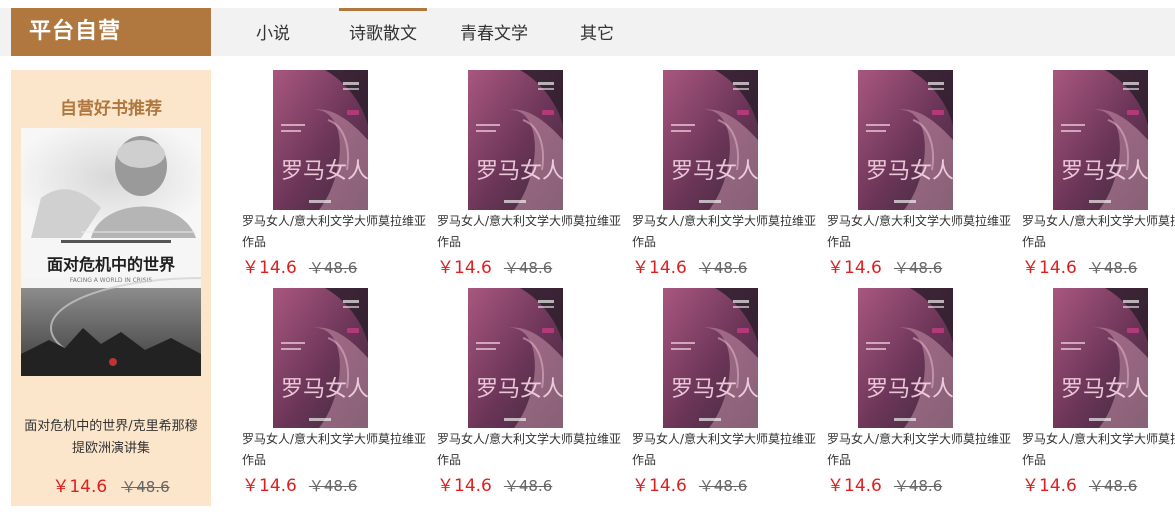 This screenshot has width=1175, height=515. Describe the element at coordinates (80, 487) in the screenshot. I see `recommend-price: ￥14.6` at that location.